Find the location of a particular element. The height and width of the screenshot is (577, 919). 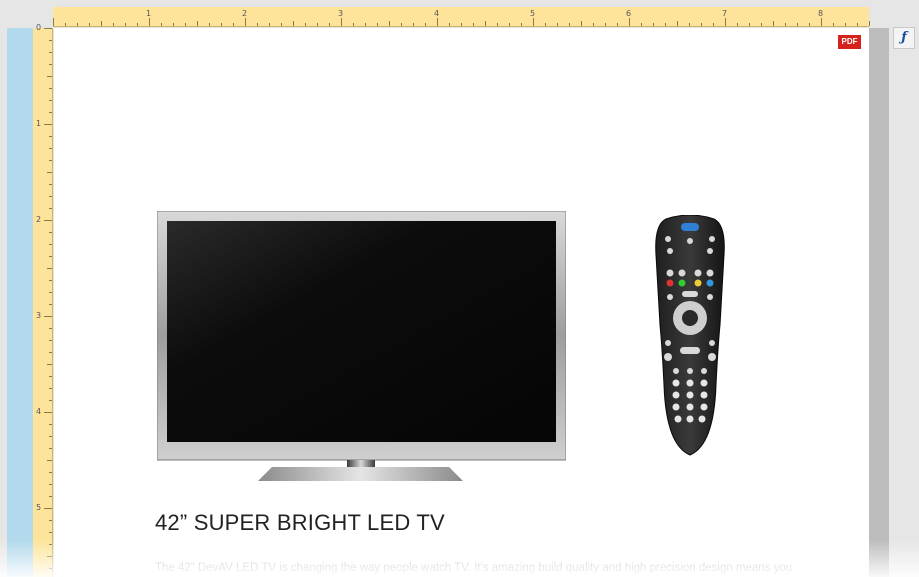

remote-control-image is located at coordinates (690, 335).